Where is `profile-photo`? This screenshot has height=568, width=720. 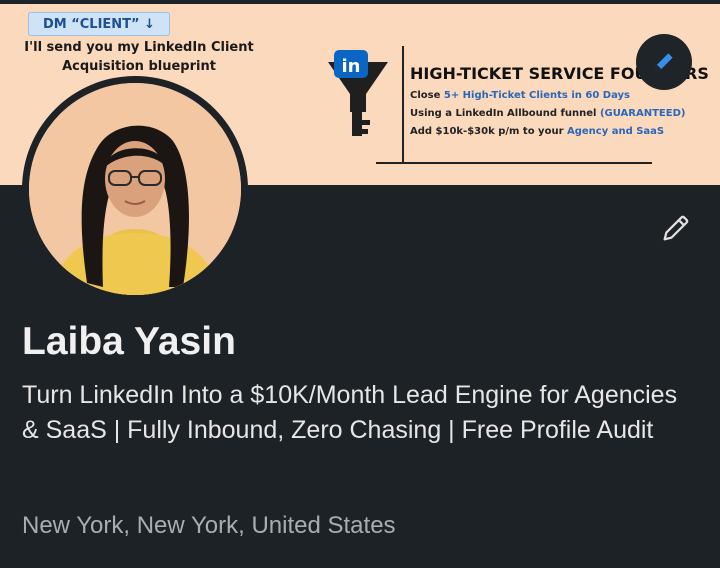 profile-photo is located at coordinates (135, 189).